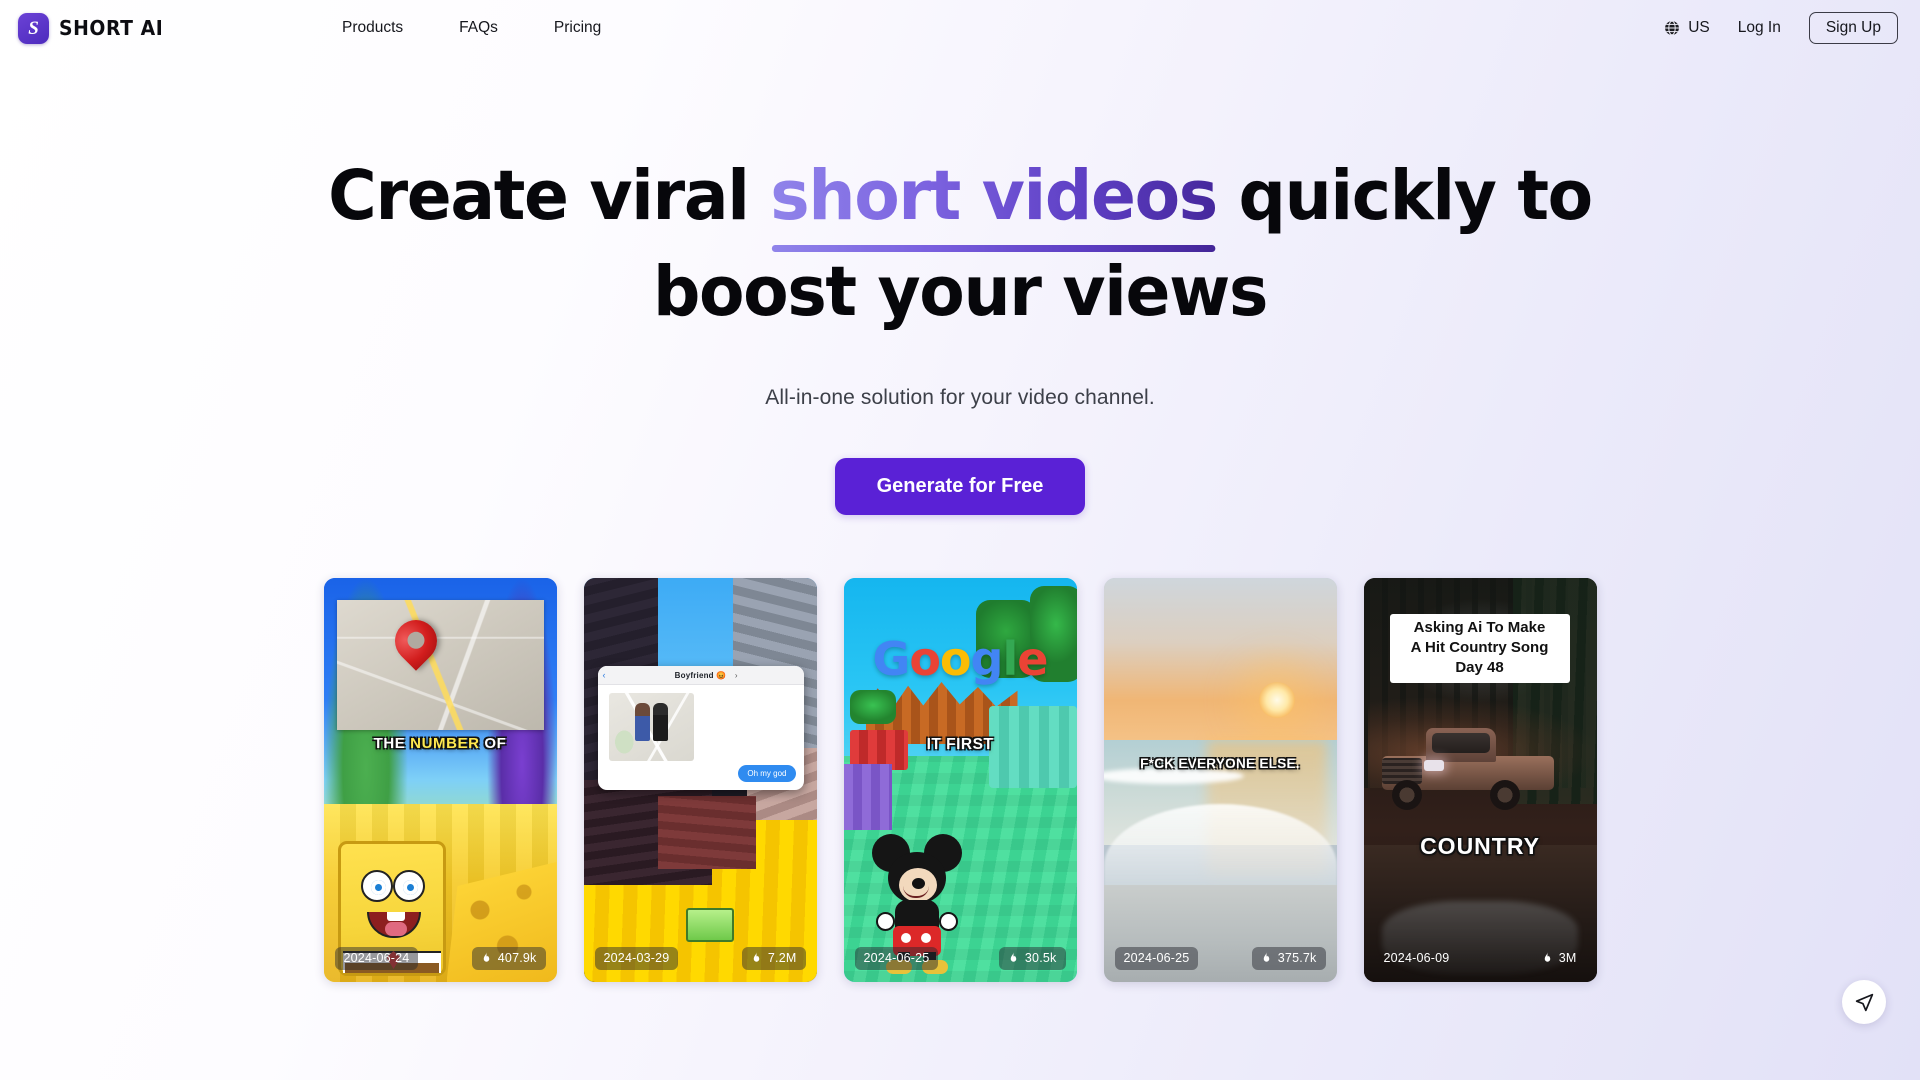 Image resolution: width=1920 pixels, height=1080 pixels. I want to click on card2-chat-overlay: ‹ Boyfriend 😡 › Oh my god, so click(700, 728).